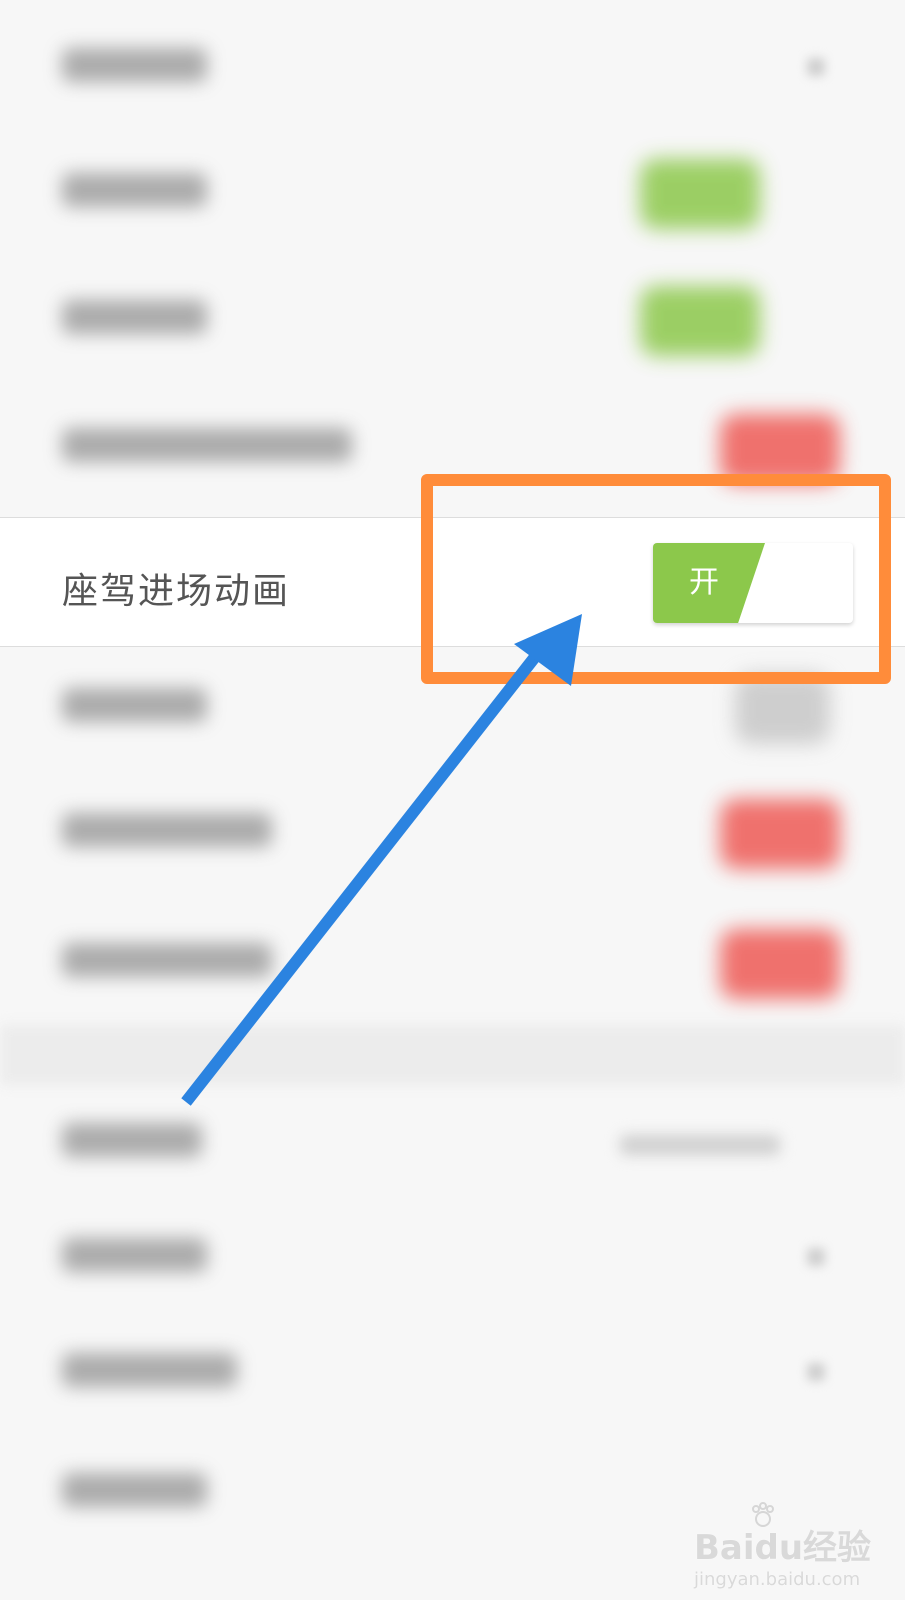 This screenshot has height=1600, width=905. What do you see at coordinates (777, 1579) in the screenshot?
I see `watermark-url: jingyan.baidu.com` at bounding box center [777, 1579].